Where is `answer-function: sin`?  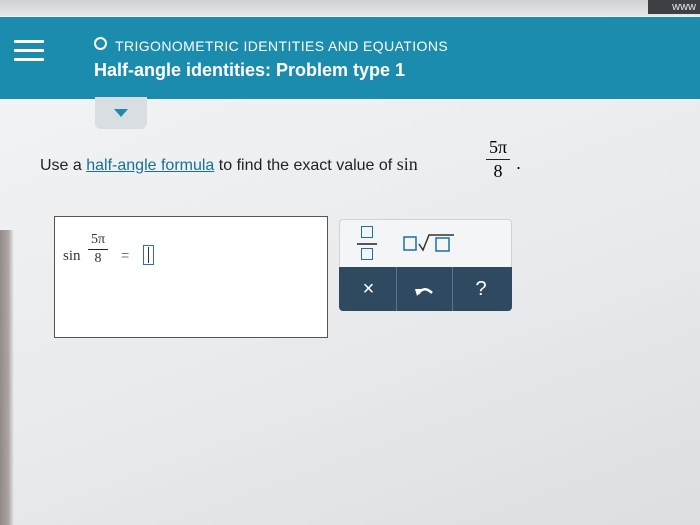 answer-function: sin is located at coordinates (72, 256).